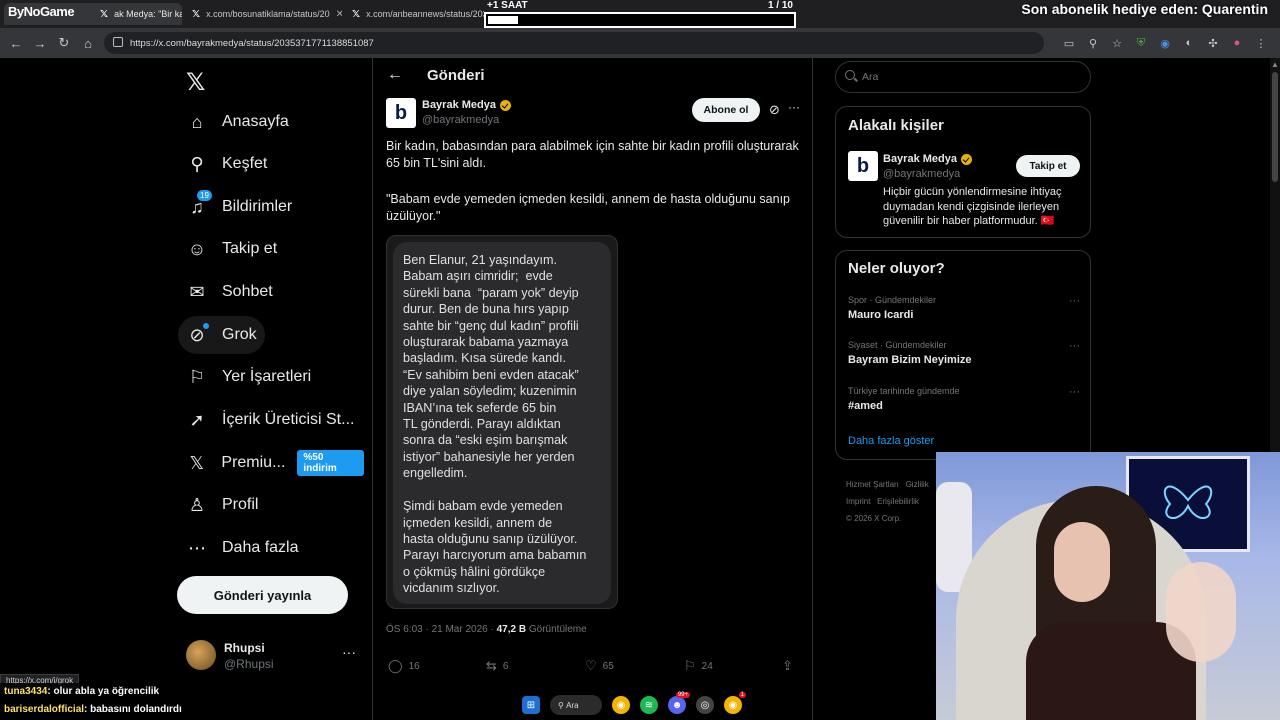  I want to click on timer-count: 1 / 10, so click(780, 5).